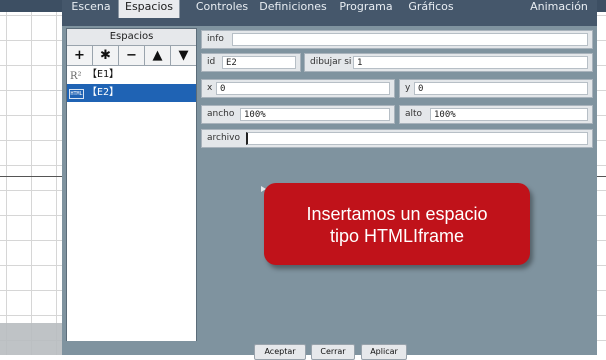  Describe the element at coordinates (501, 88) in the screenshot. I see `y-input: 0` at that location.